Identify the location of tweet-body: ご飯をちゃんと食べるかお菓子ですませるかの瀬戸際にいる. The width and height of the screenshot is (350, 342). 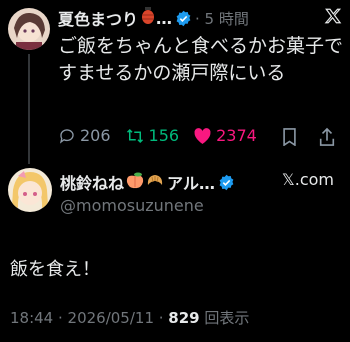
(201, 59).